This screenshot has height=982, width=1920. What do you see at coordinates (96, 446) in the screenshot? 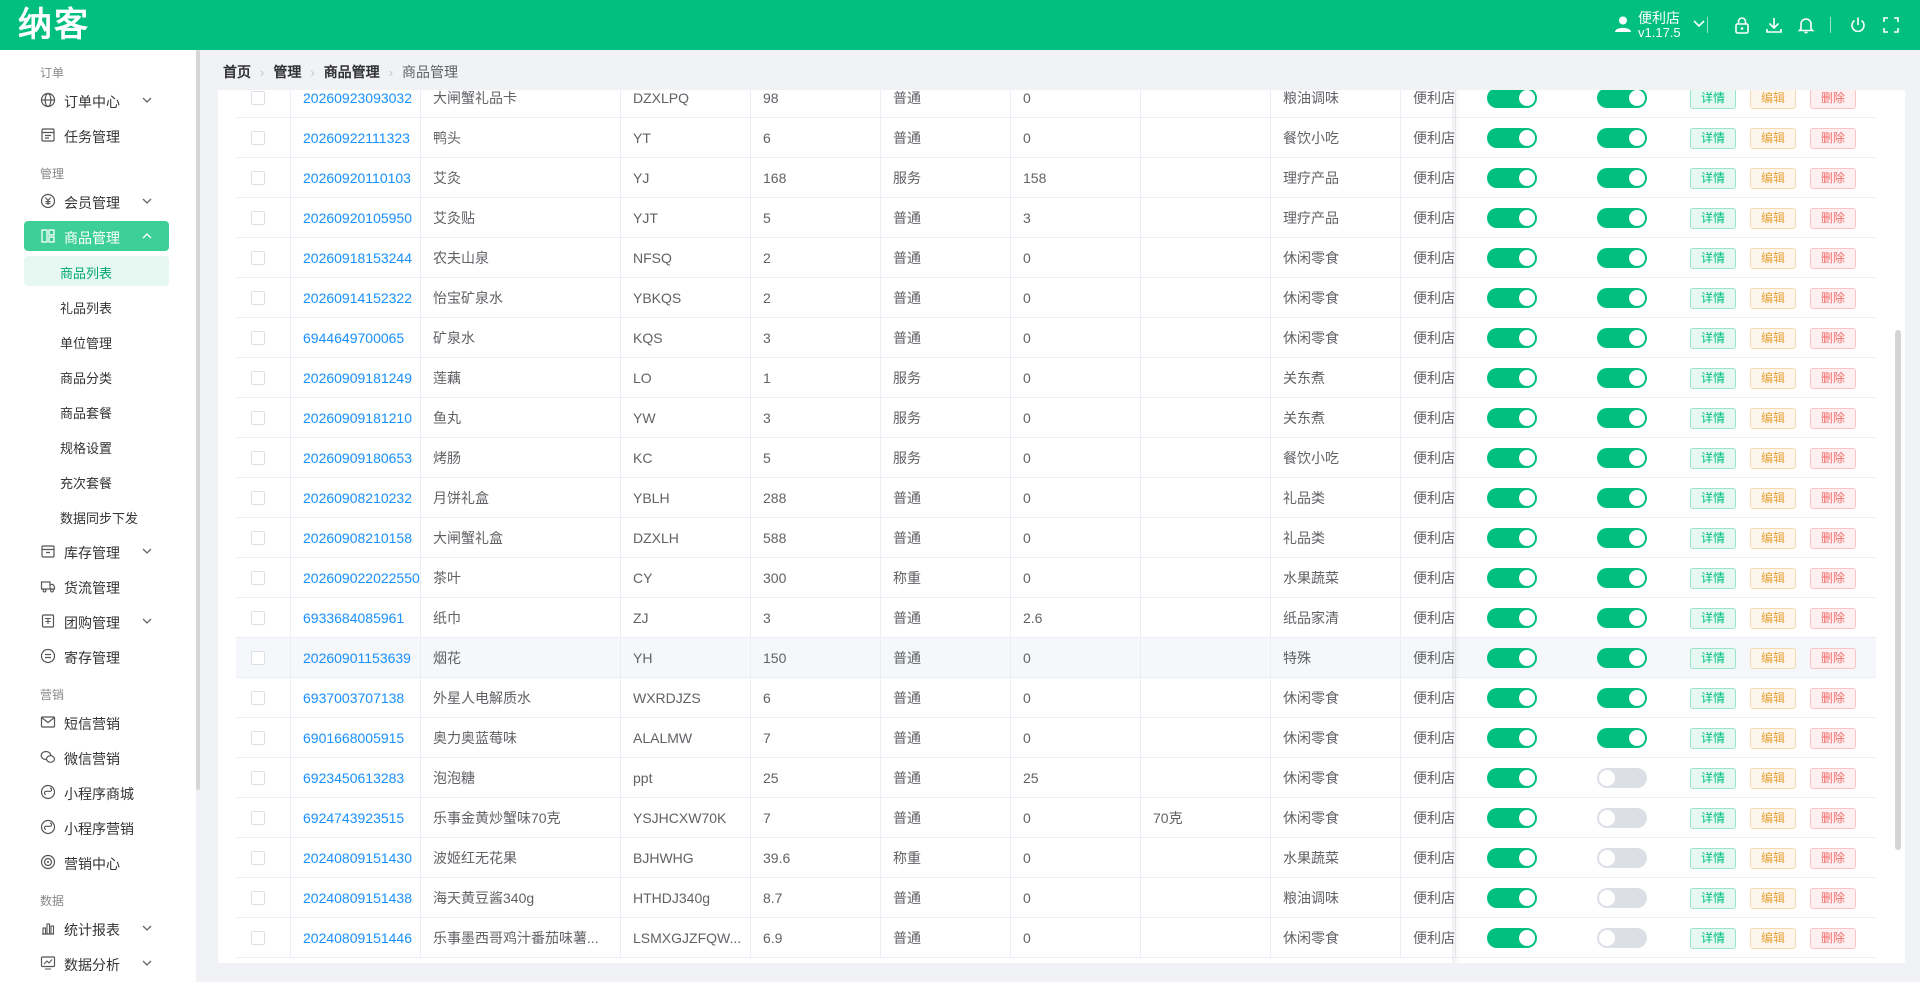
I see `sidebar-subitem-spec-settings: 规格设置` at bounding box center [96, 446].